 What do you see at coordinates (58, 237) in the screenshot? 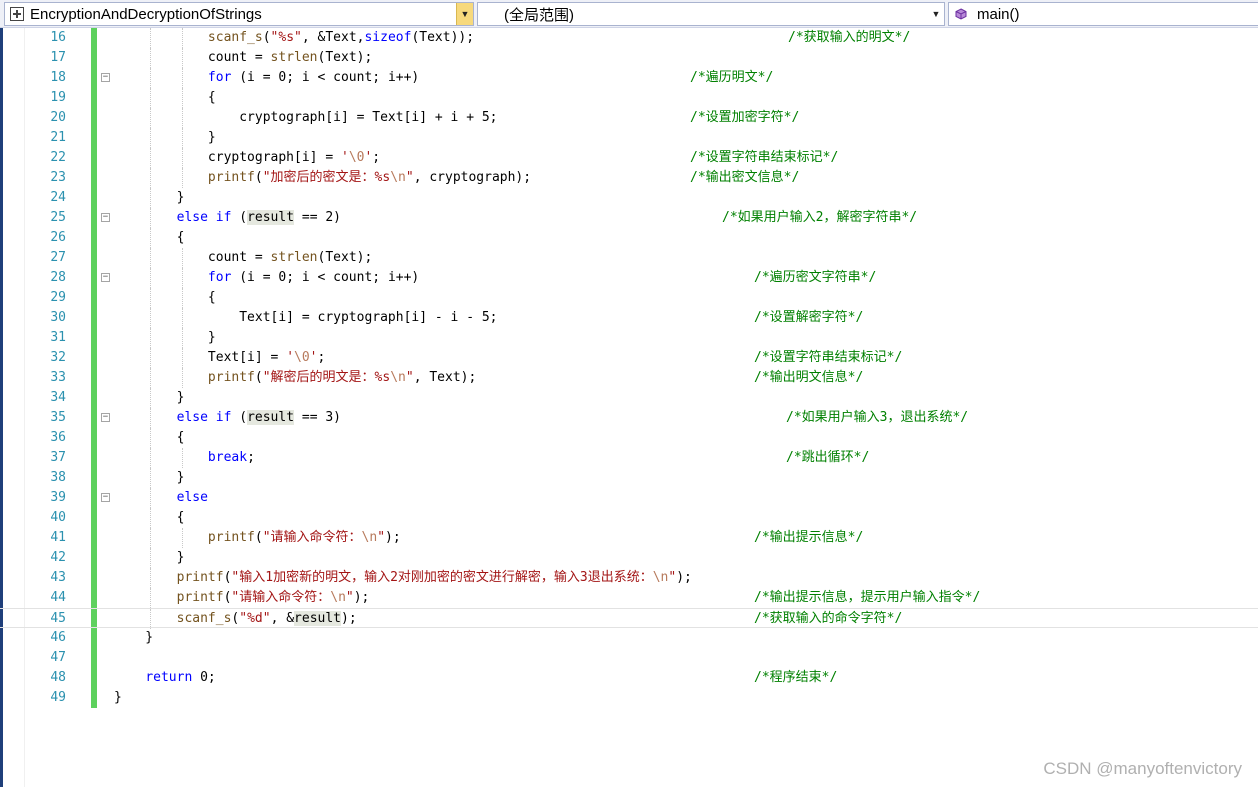
I see `line-number: 26` at bounding box center [58, 237].